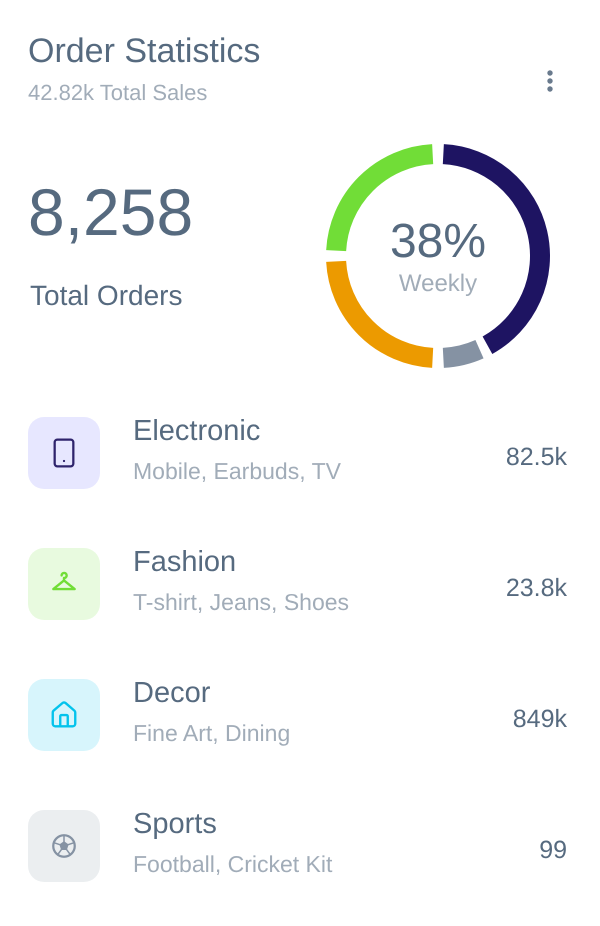 The height and width of the screenshot is (926, 600). Describe the element at coordinates (536, 457) in the screenshot. I see `category-value: 82.5k` at that location.